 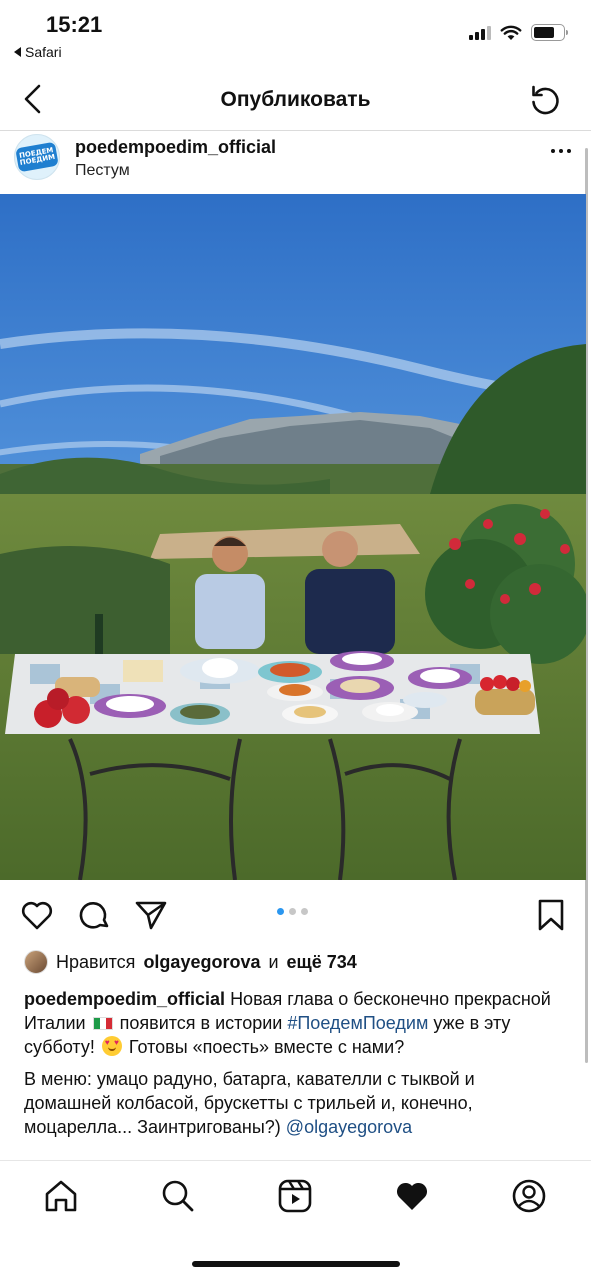 What do you see at coordinates (37, 915) in the screenshot?
I see `heart-outline-icon` at bounding box center [37, 915].